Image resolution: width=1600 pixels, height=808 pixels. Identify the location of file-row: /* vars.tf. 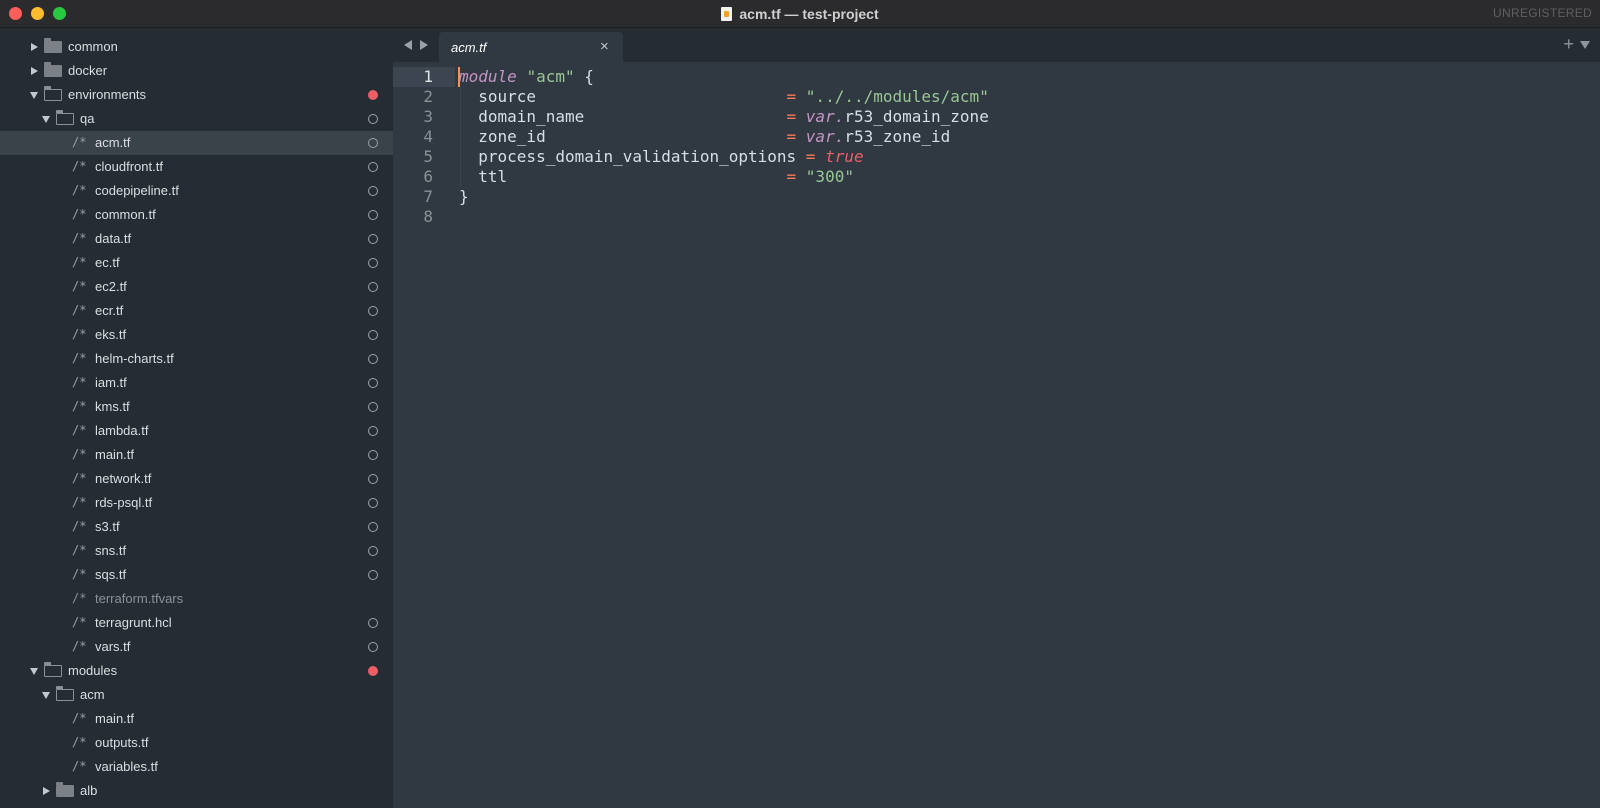
(196, 647).